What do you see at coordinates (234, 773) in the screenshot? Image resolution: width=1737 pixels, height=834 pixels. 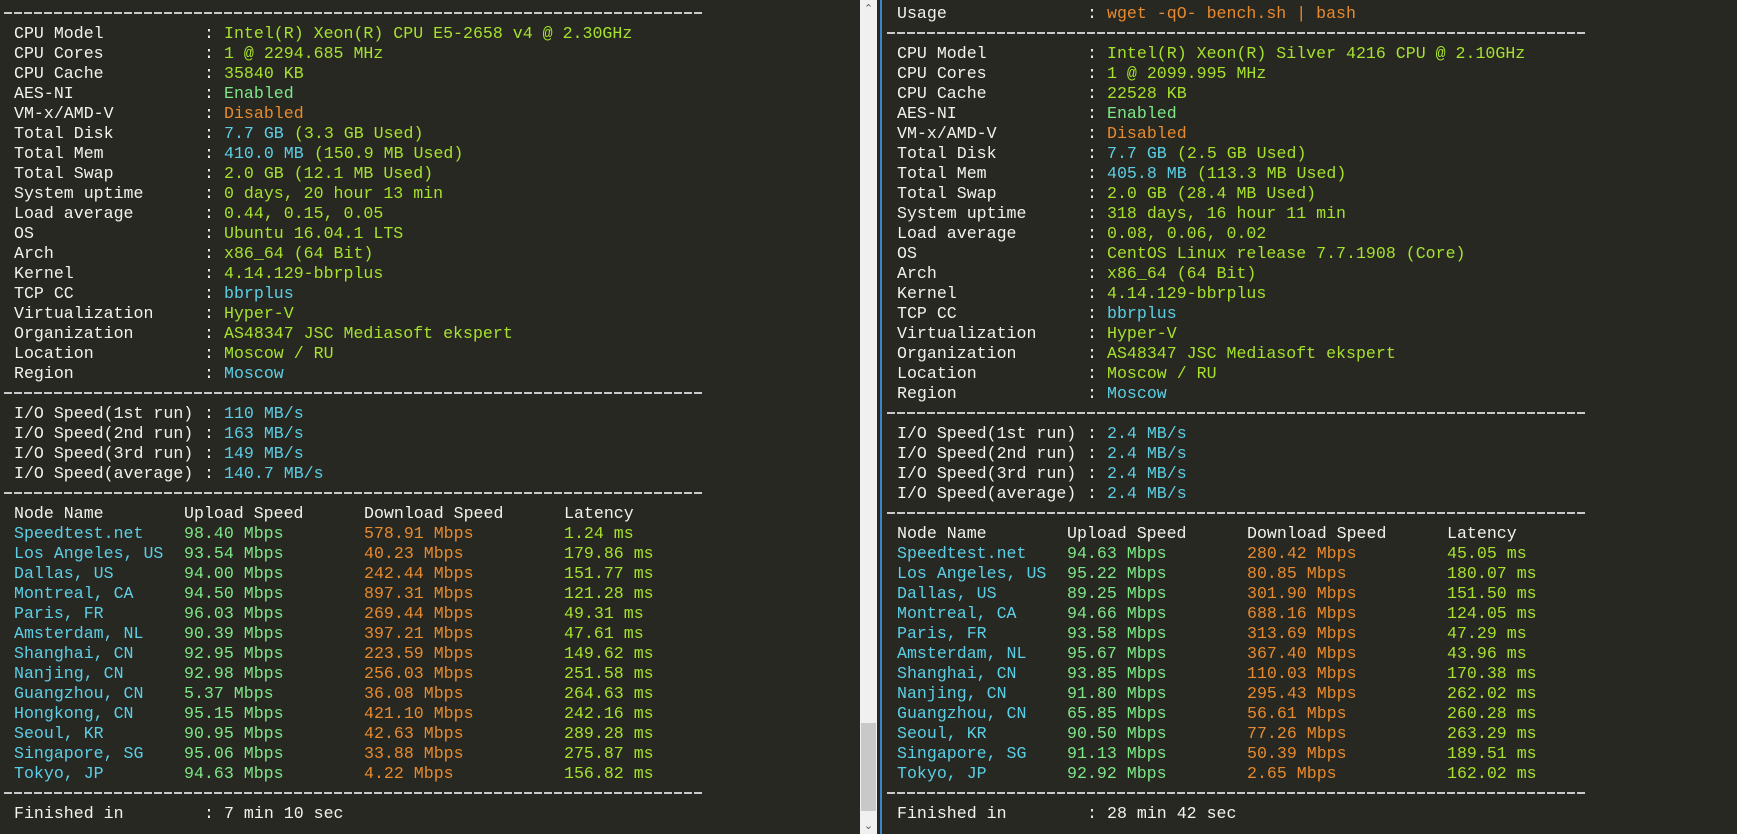 I see `upload-speed: 94.63 Mbps` at bounding box center [234, 773].